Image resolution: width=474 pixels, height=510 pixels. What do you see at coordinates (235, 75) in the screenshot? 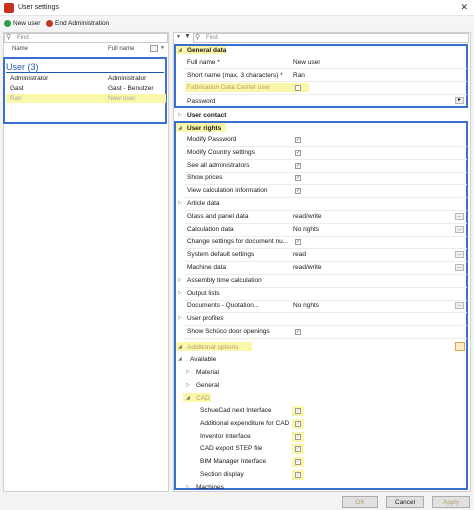
I see `short-name-label: Short name (max. 3 characters) *` at bounding box center [235, 75].